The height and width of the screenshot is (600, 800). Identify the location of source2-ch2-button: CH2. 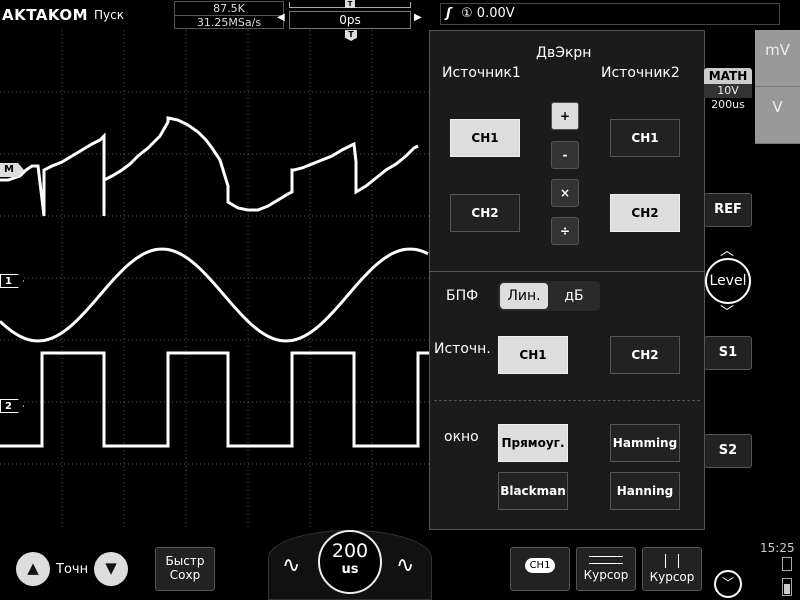
(645, 213).